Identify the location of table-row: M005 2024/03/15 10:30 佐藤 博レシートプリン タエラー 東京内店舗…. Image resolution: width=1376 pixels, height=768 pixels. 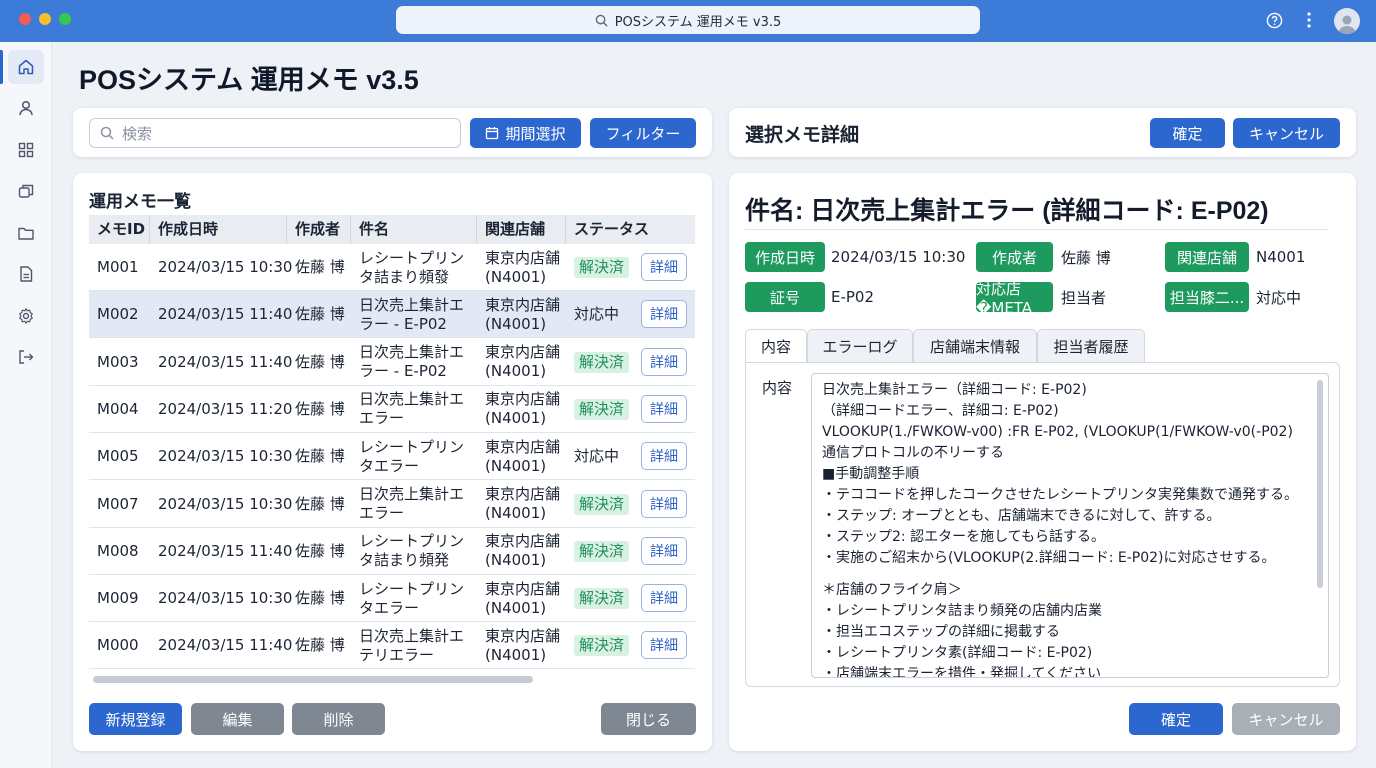
(392, 457).